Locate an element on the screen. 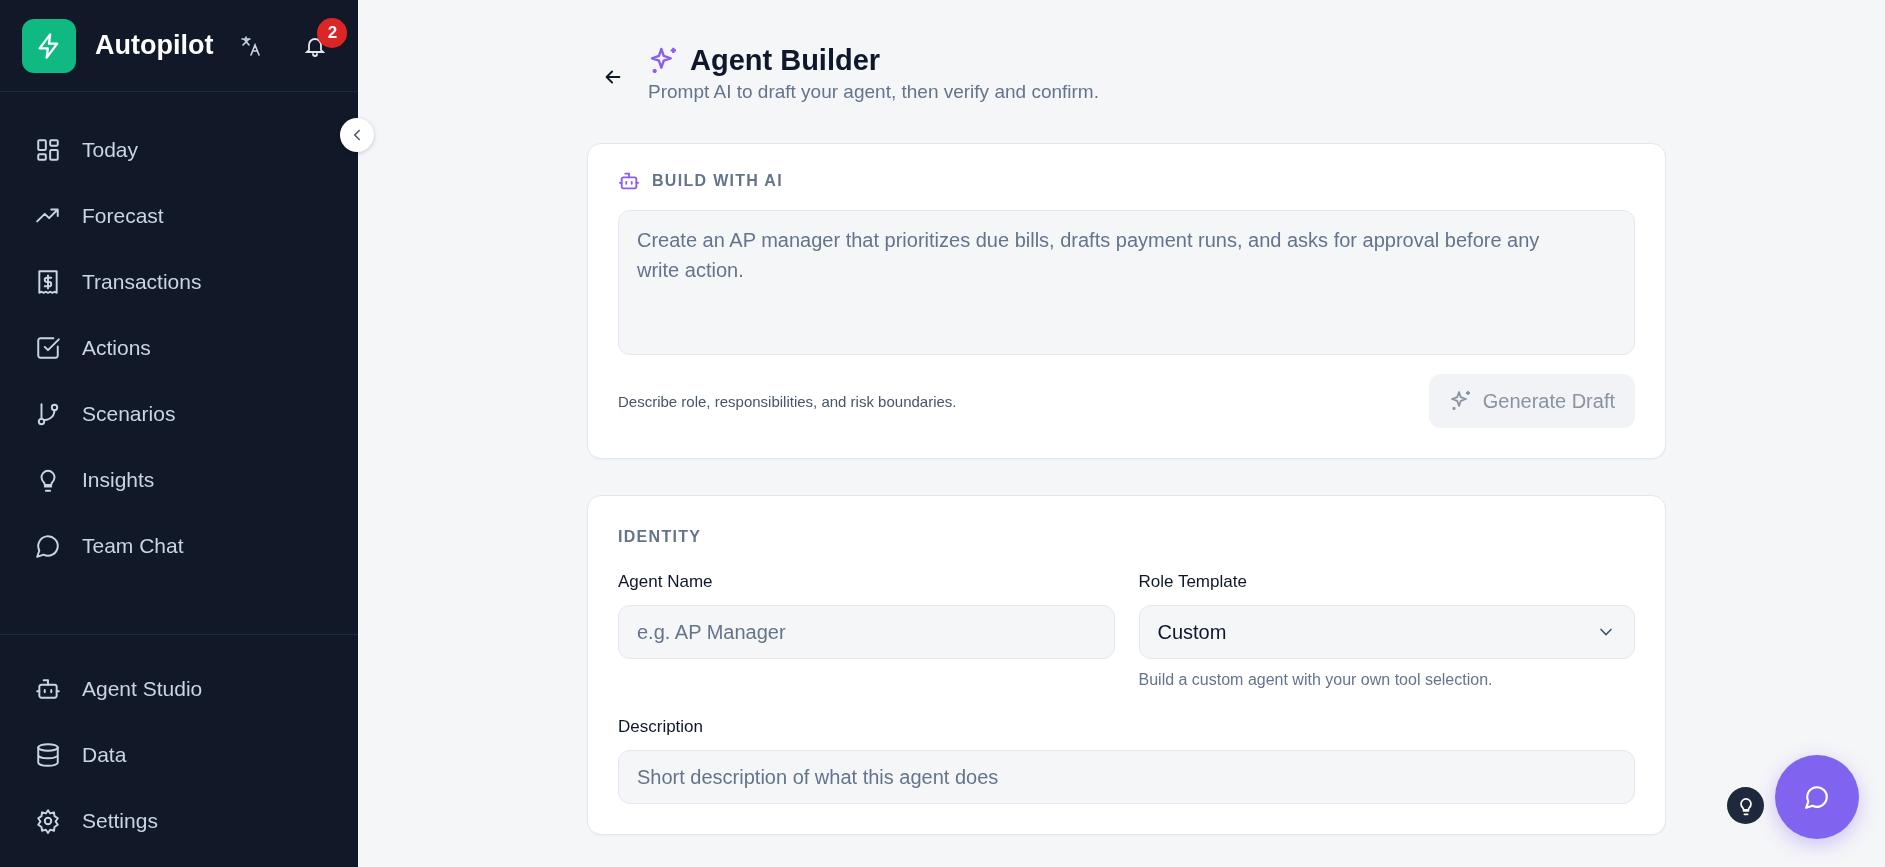 The image size is (1885, 867). nav-item: Settings is located at coordinates (179, 821).